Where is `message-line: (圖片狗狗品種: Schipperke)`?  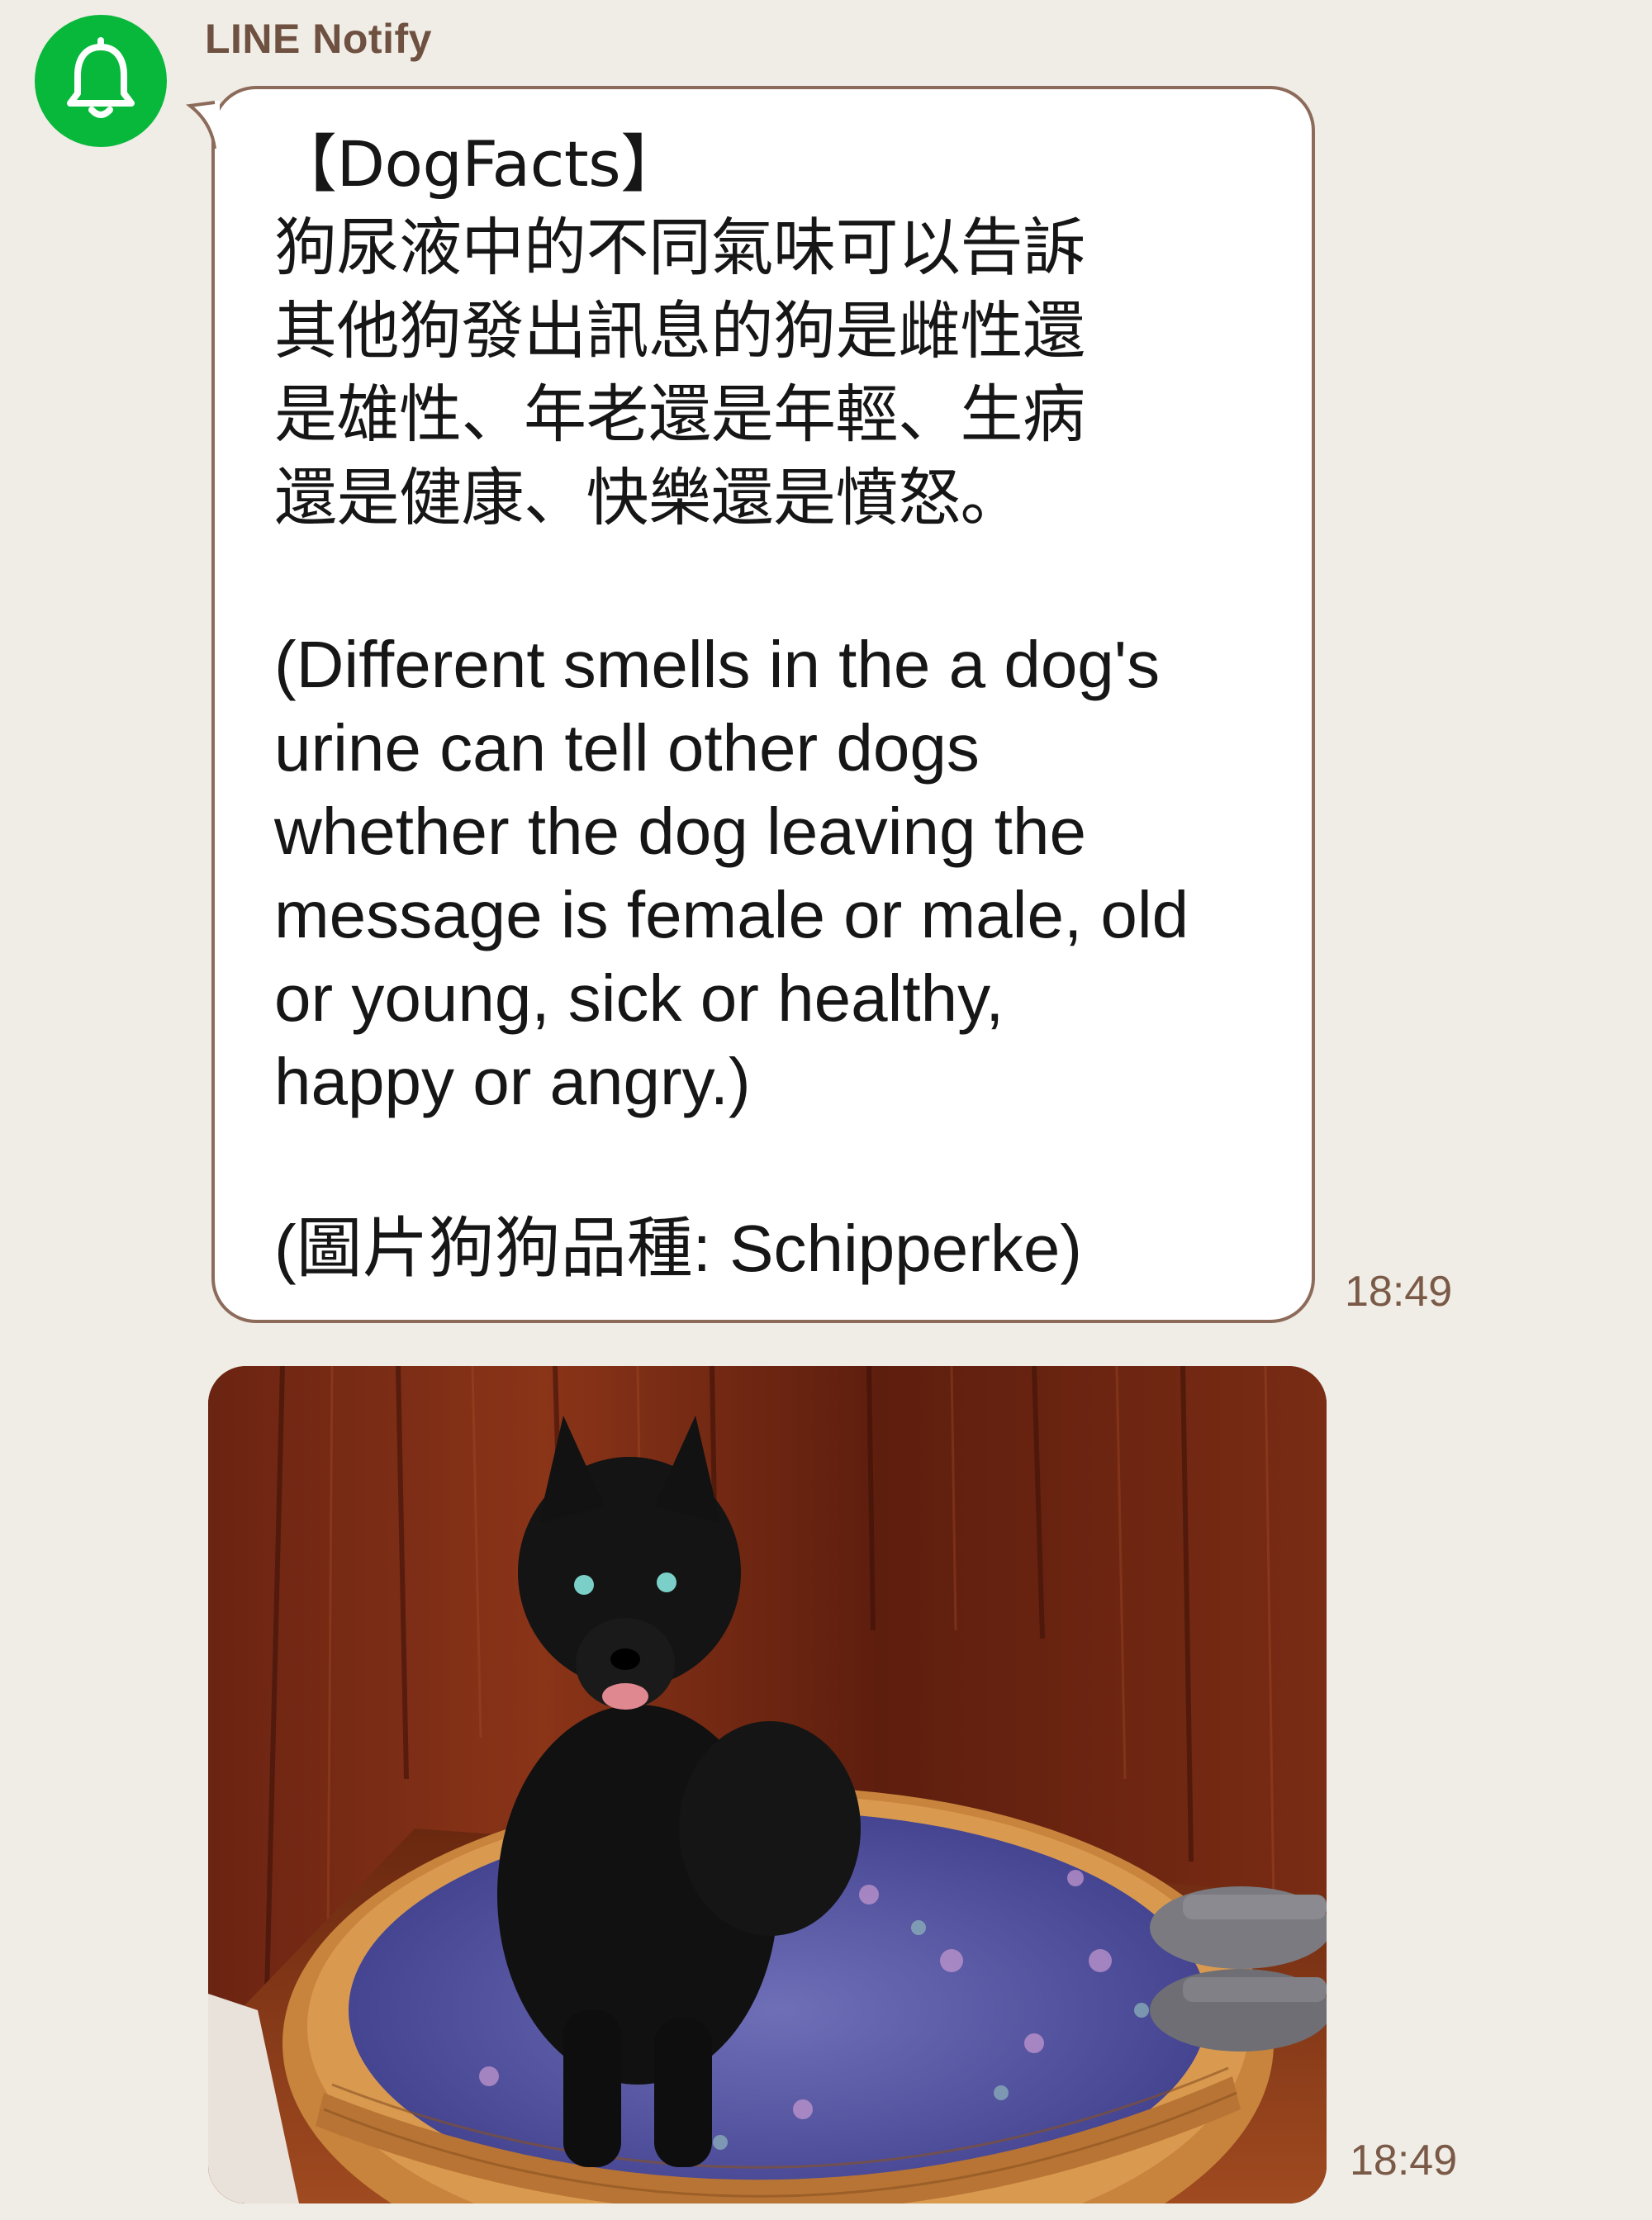 message-line: (圖片狗狗品種: Schipperke) is located at coordinates (678, 1248).